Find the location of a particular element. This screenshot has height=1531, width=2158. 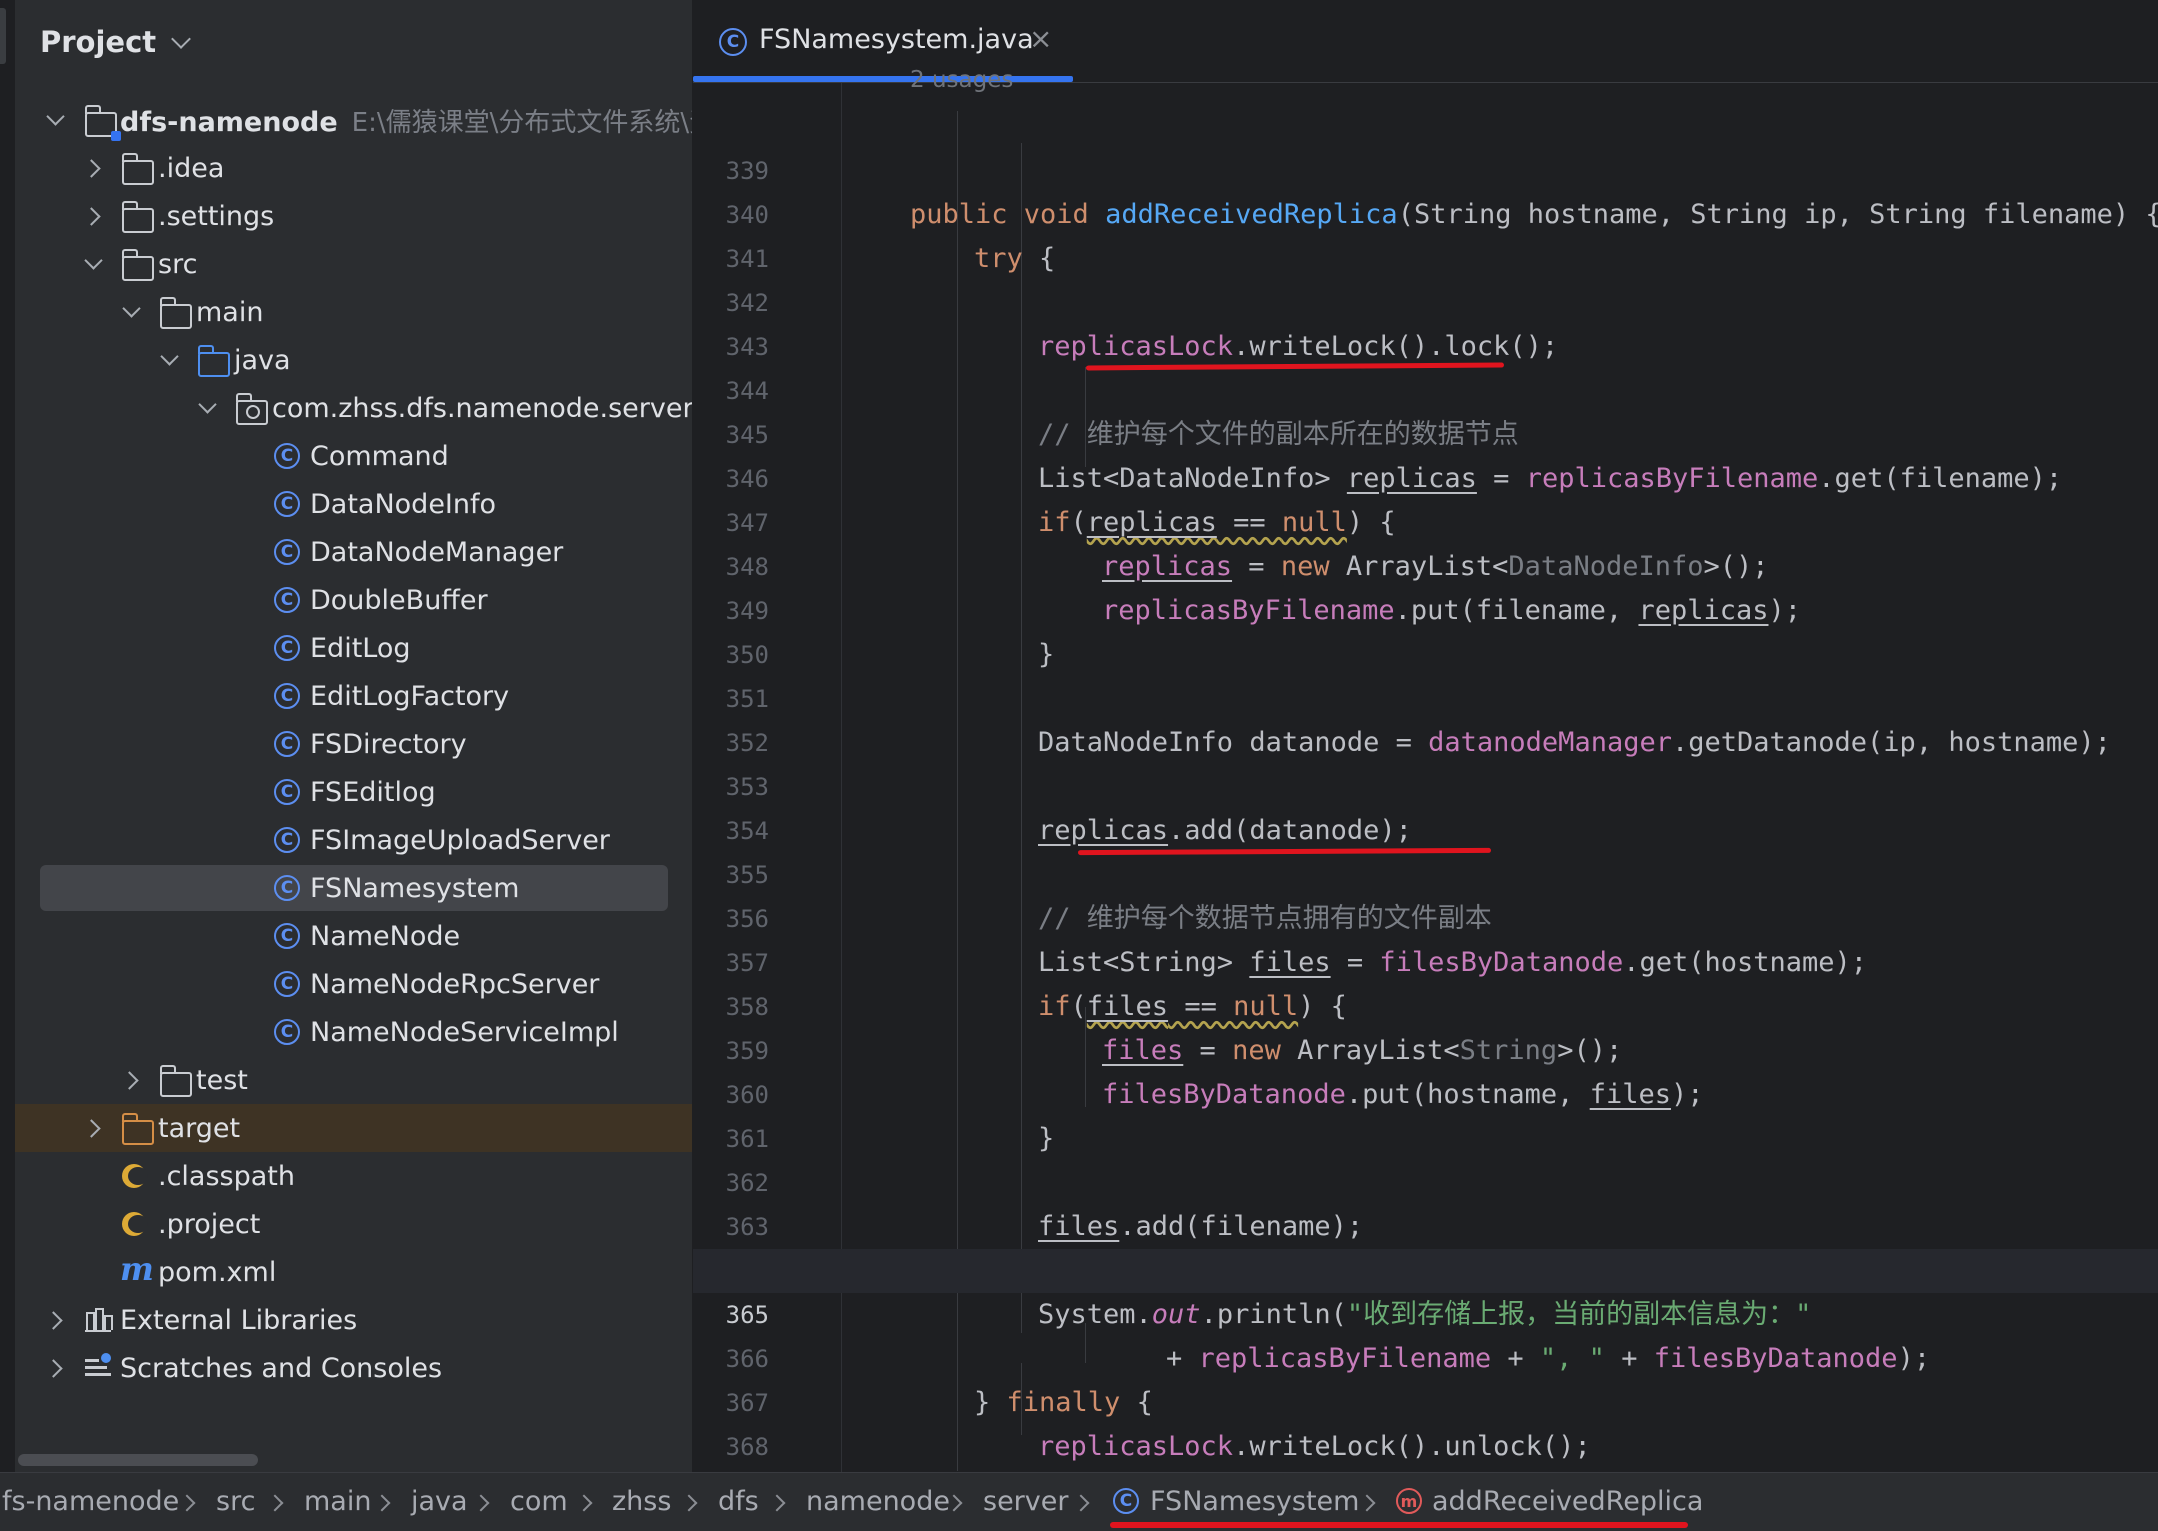

tree-item-class: C DataNodeInfo is located at coordinates (346, 504).